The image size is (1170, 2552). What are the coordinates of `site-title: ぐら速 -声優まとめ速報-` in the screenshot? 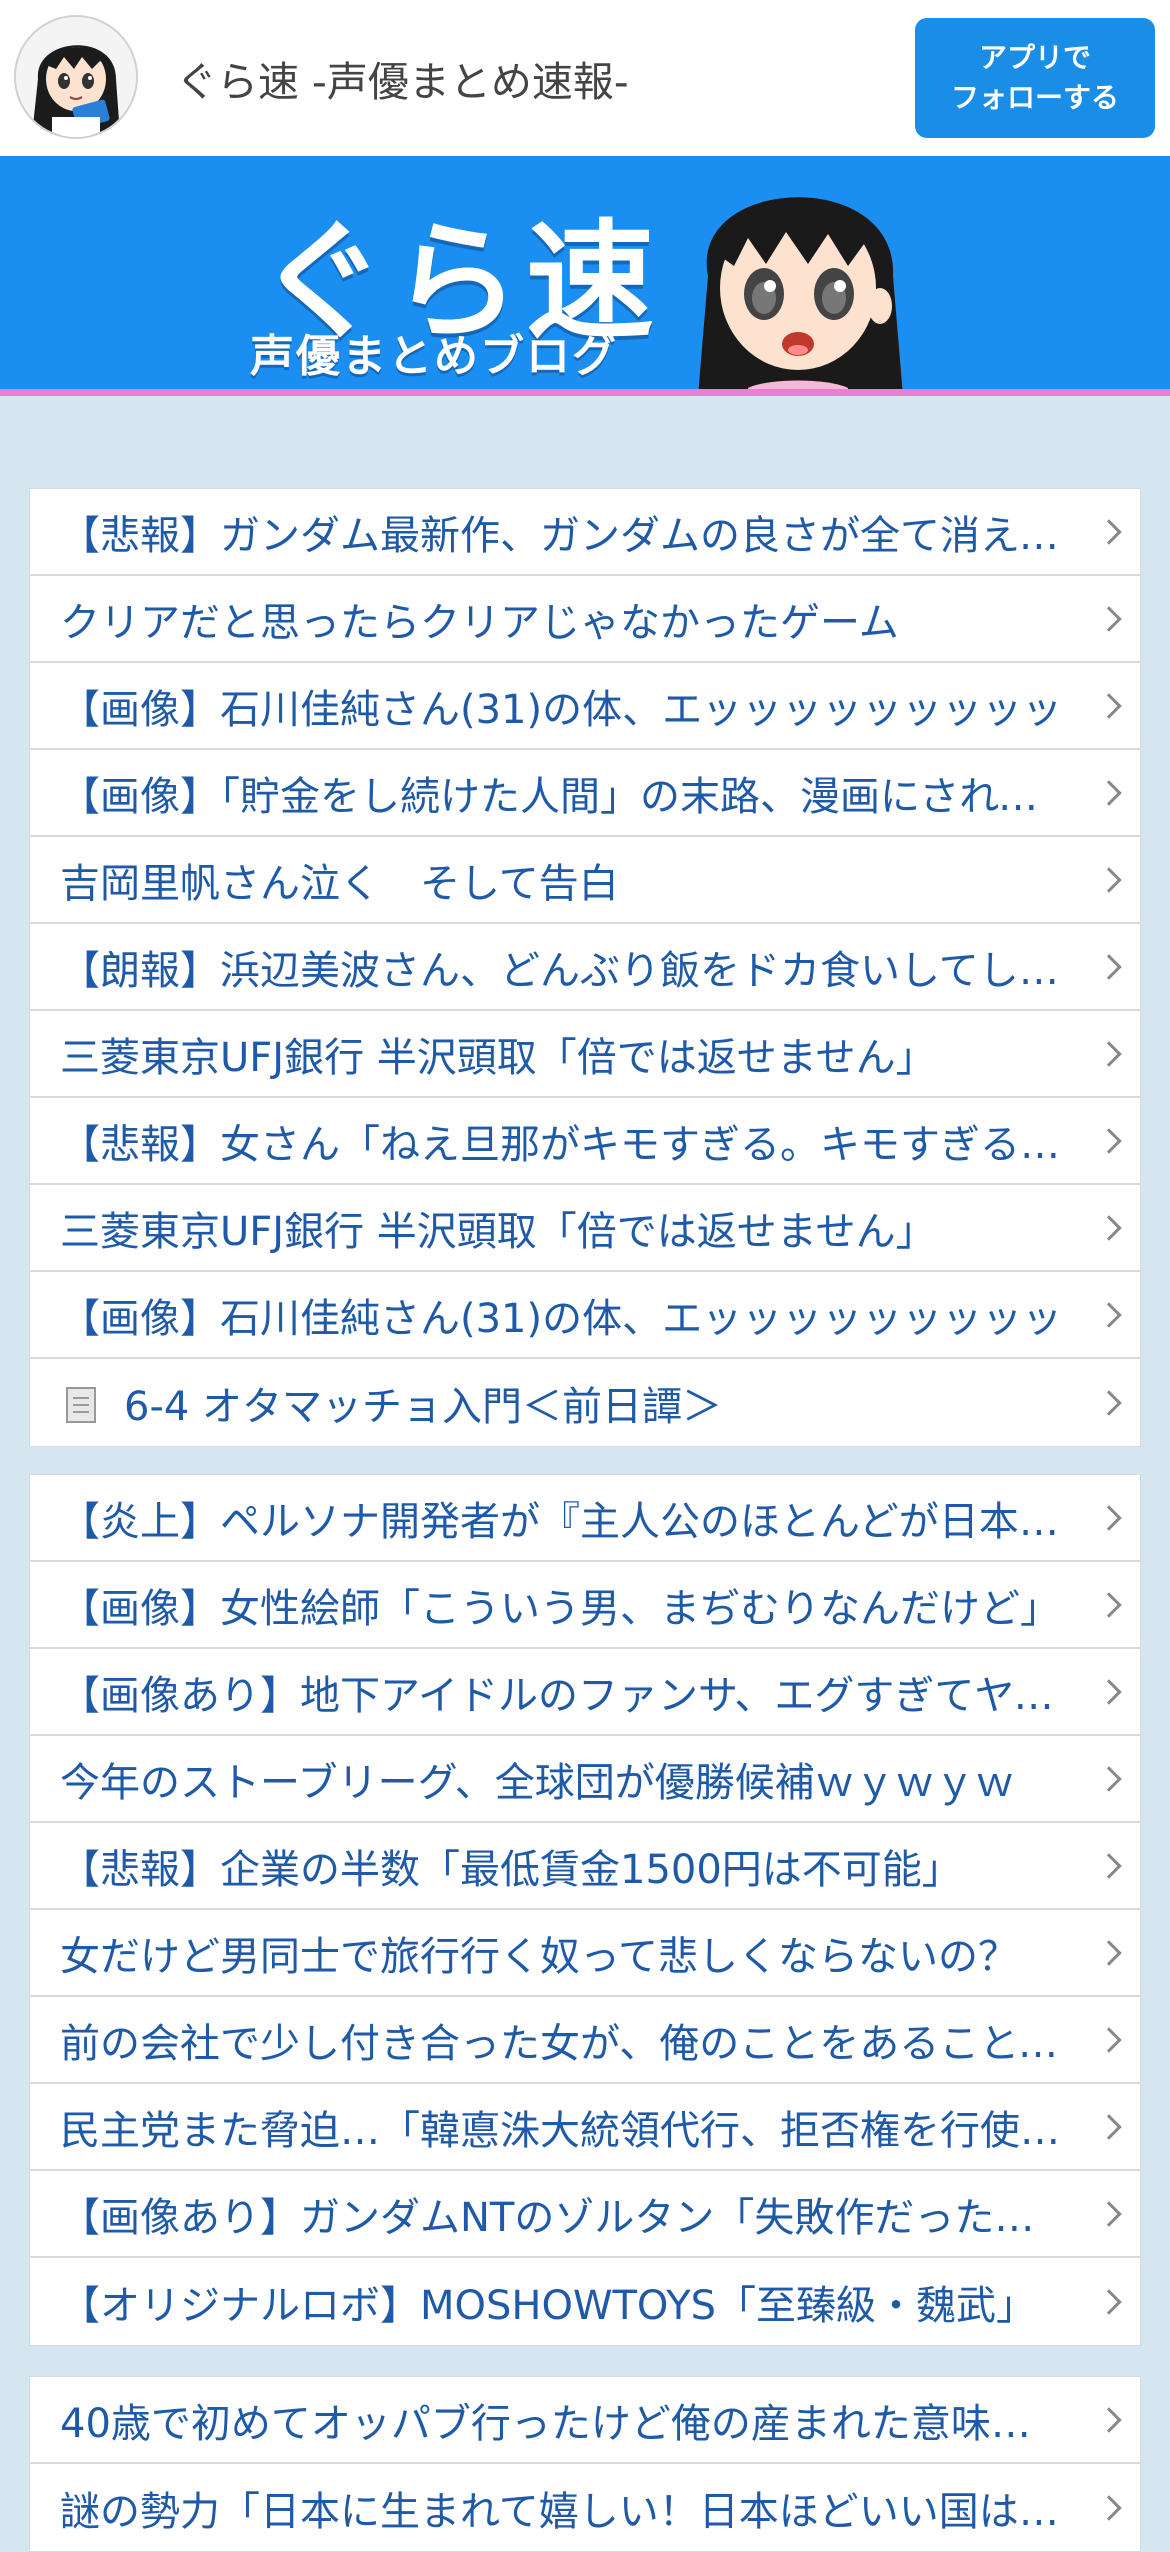 It's located at (402, 82).